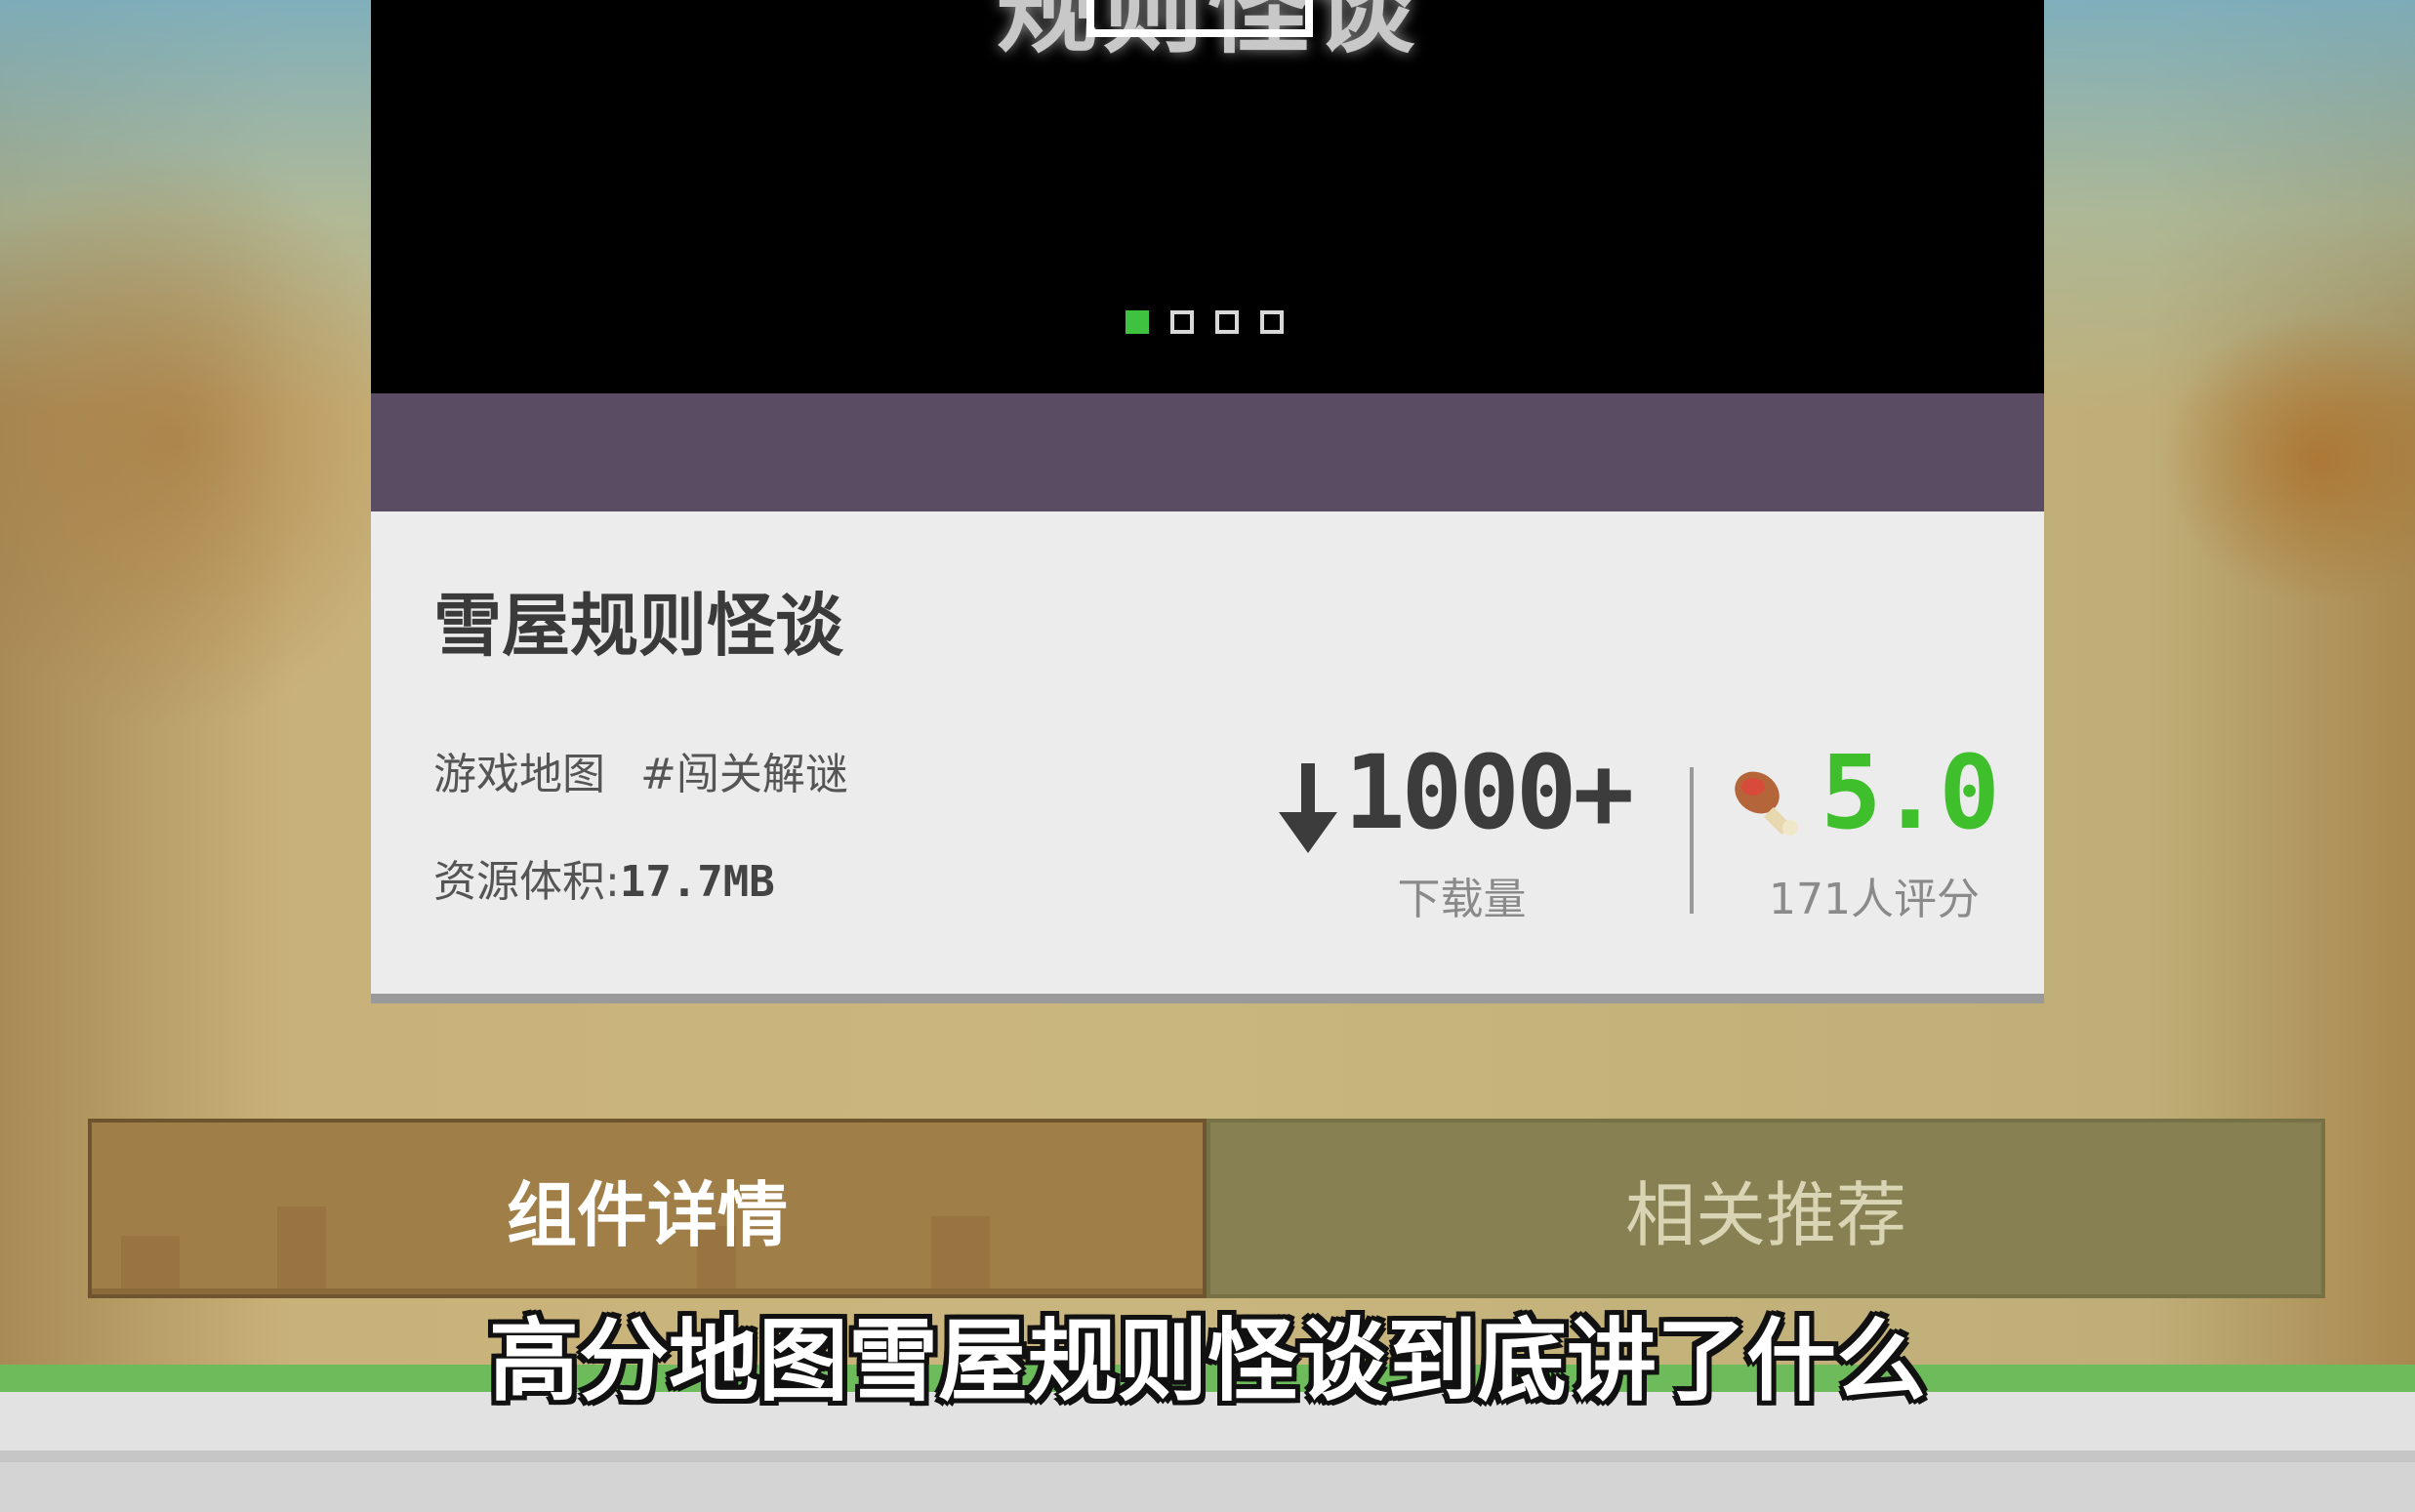 The height and width of the screenshot is (1512, 2415). Describe the element at coordinates (1767, 803) in the screenshot. I see `drumstick-icon` at that location.